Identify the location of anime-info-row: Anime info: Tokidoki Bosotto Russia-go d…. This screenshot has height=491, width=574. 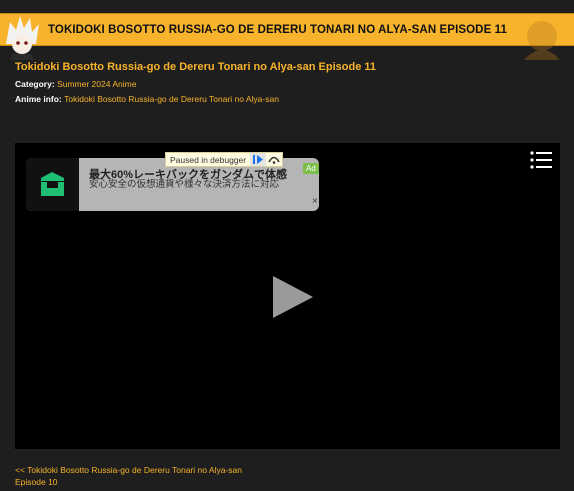
(287, 99).